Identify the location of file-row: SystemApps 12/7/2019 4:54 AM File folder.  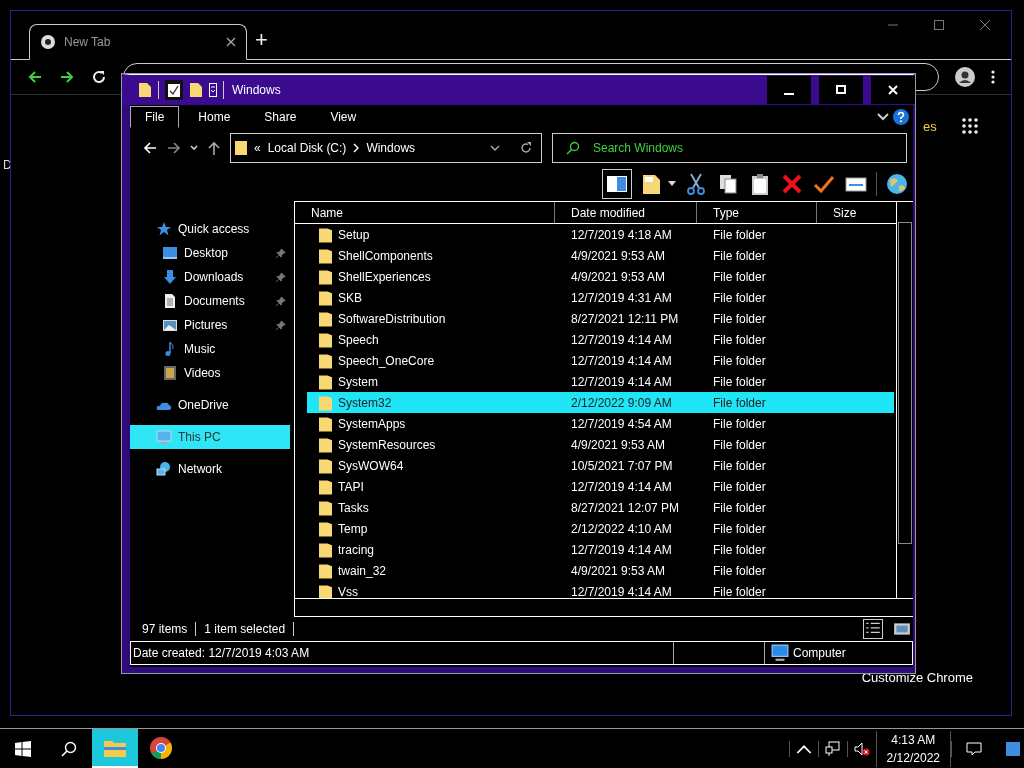
(600, 423).